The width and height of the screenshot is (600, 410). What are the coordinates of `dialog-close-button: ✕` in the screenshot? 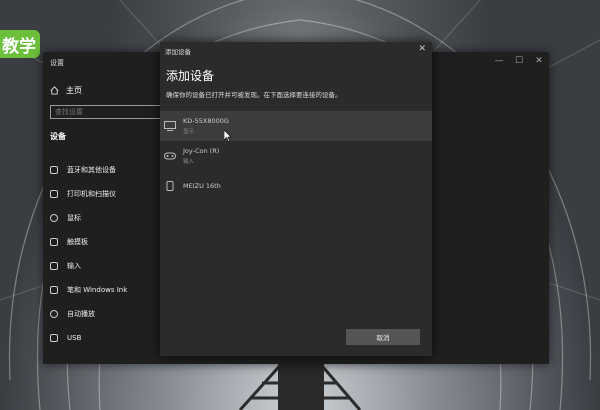 It's located at (422, 49).